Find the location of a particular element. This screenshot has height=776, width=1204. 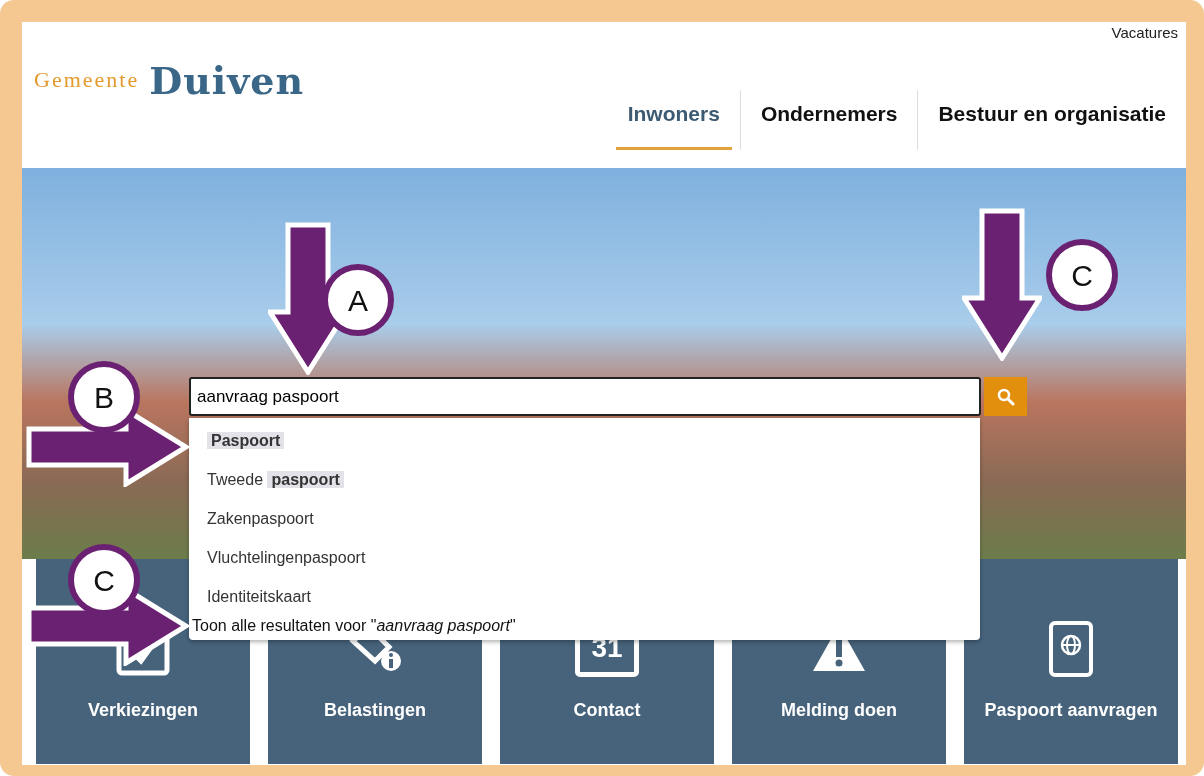

search-button is located at coordinates (1005, 396).